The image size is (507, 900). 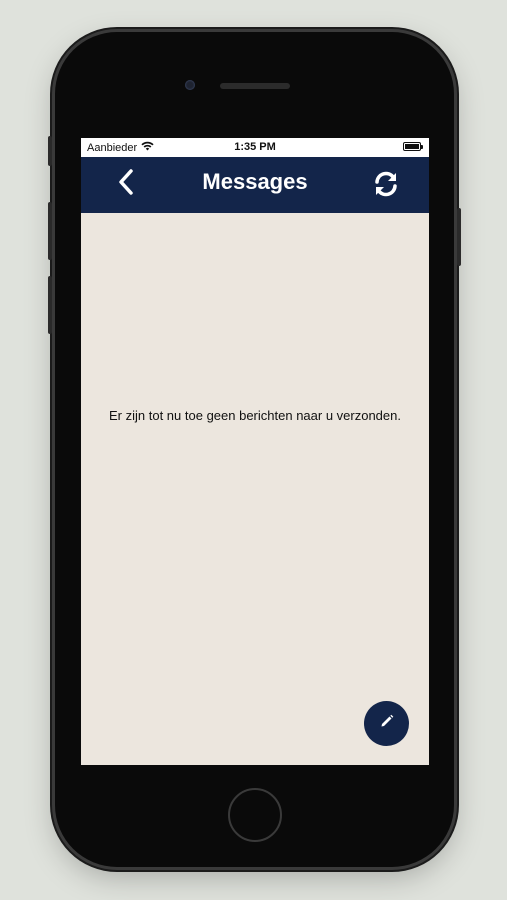 I want to click on status-bar: Aanbieder 1:35 PM, so click(x=255, y=147).